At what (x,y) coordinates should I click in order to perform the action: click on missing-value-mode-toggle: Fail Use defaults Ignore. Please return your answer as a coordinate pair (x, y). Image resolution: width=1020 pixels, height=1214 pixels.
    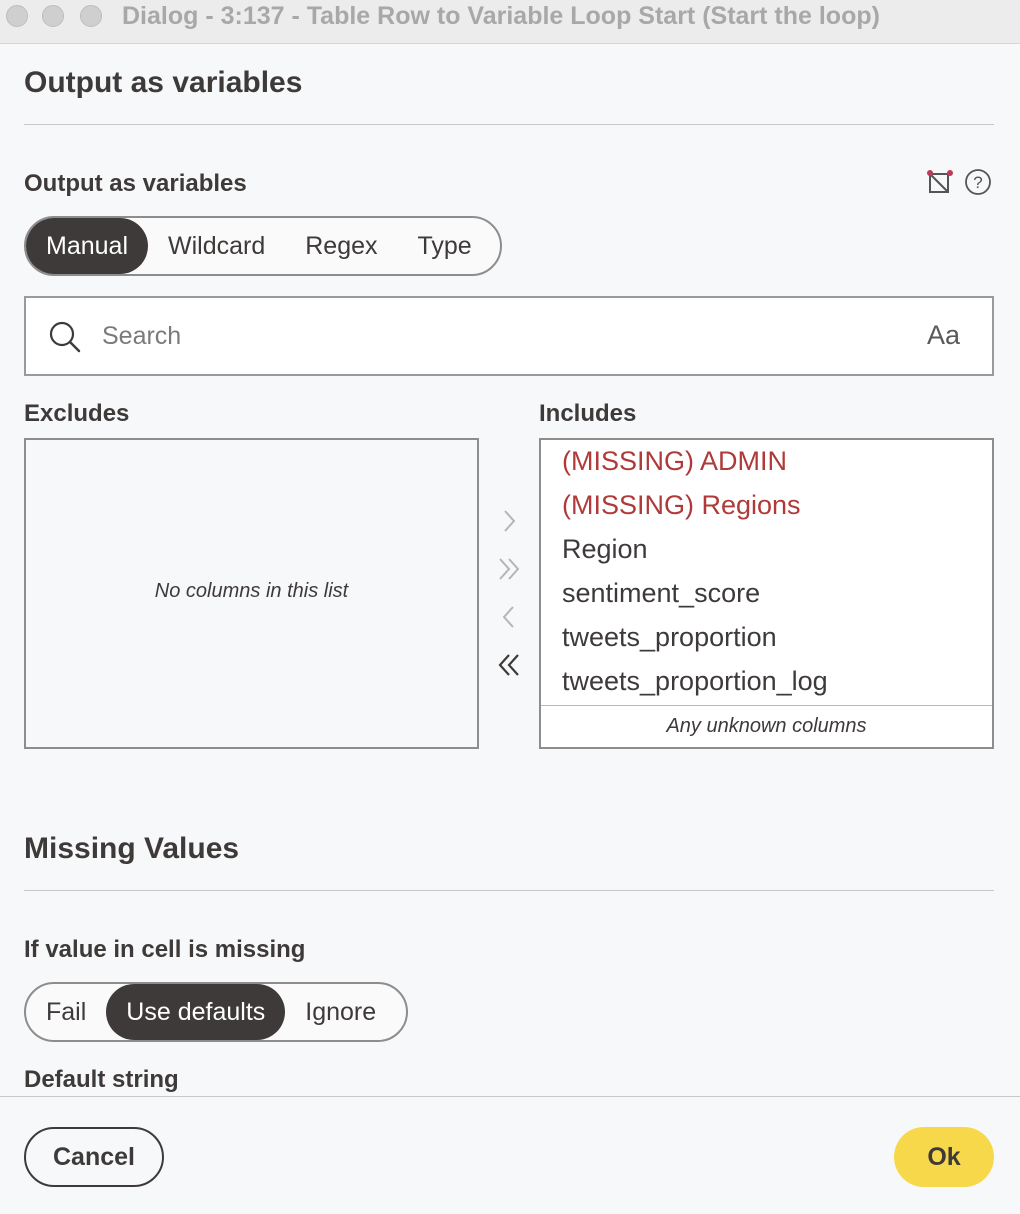
    Looking at the image, I should click on (216, 1012).